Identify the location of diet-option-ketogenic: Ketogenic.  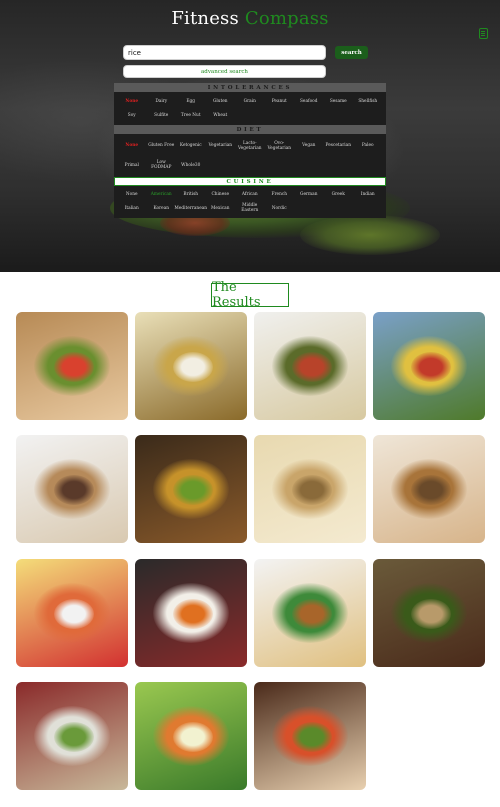
(191, 146).